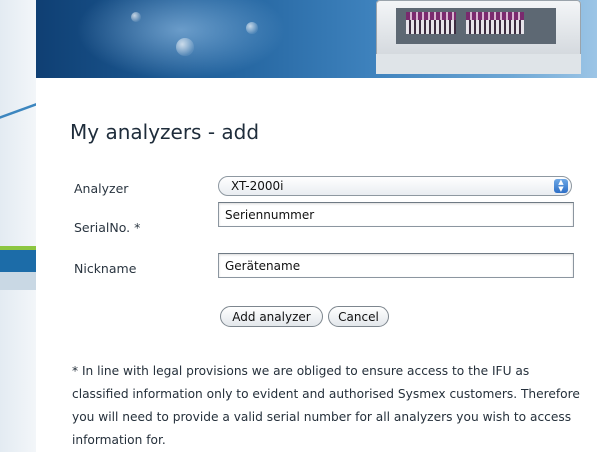 The image size is (597, 452). What do you see at coordinates (271, 316) in the screenshot?
I see `add-analyzer-button: Add analyzer` at bounding box center [271, 316].